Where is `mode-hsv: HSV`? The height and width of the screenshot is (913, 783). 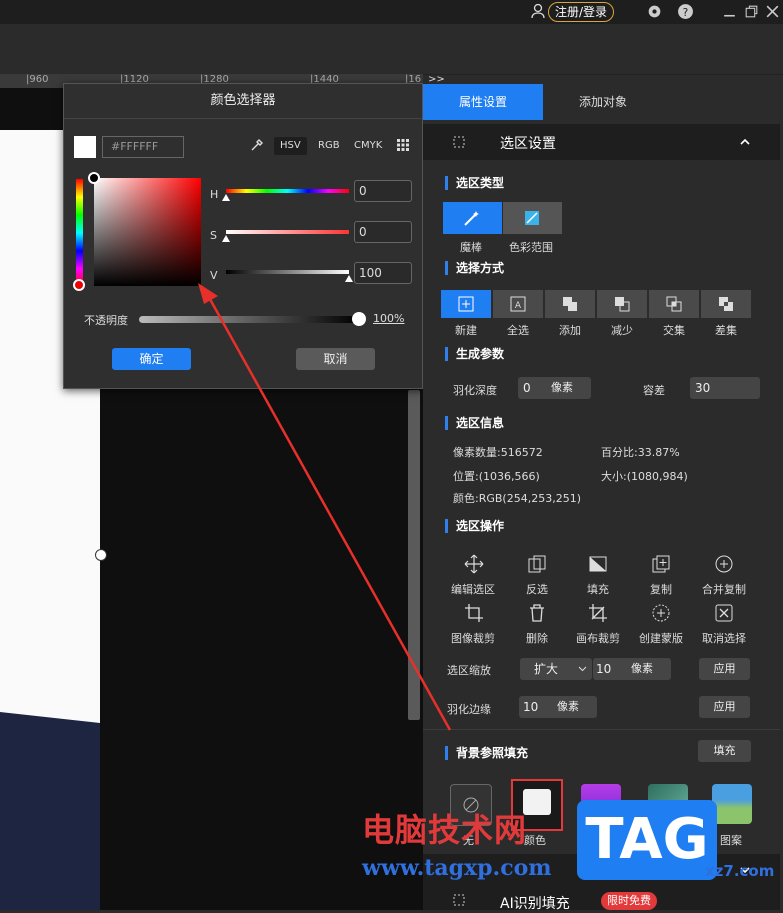 mode-hsv: HSV is located at coordinates (290, 146).